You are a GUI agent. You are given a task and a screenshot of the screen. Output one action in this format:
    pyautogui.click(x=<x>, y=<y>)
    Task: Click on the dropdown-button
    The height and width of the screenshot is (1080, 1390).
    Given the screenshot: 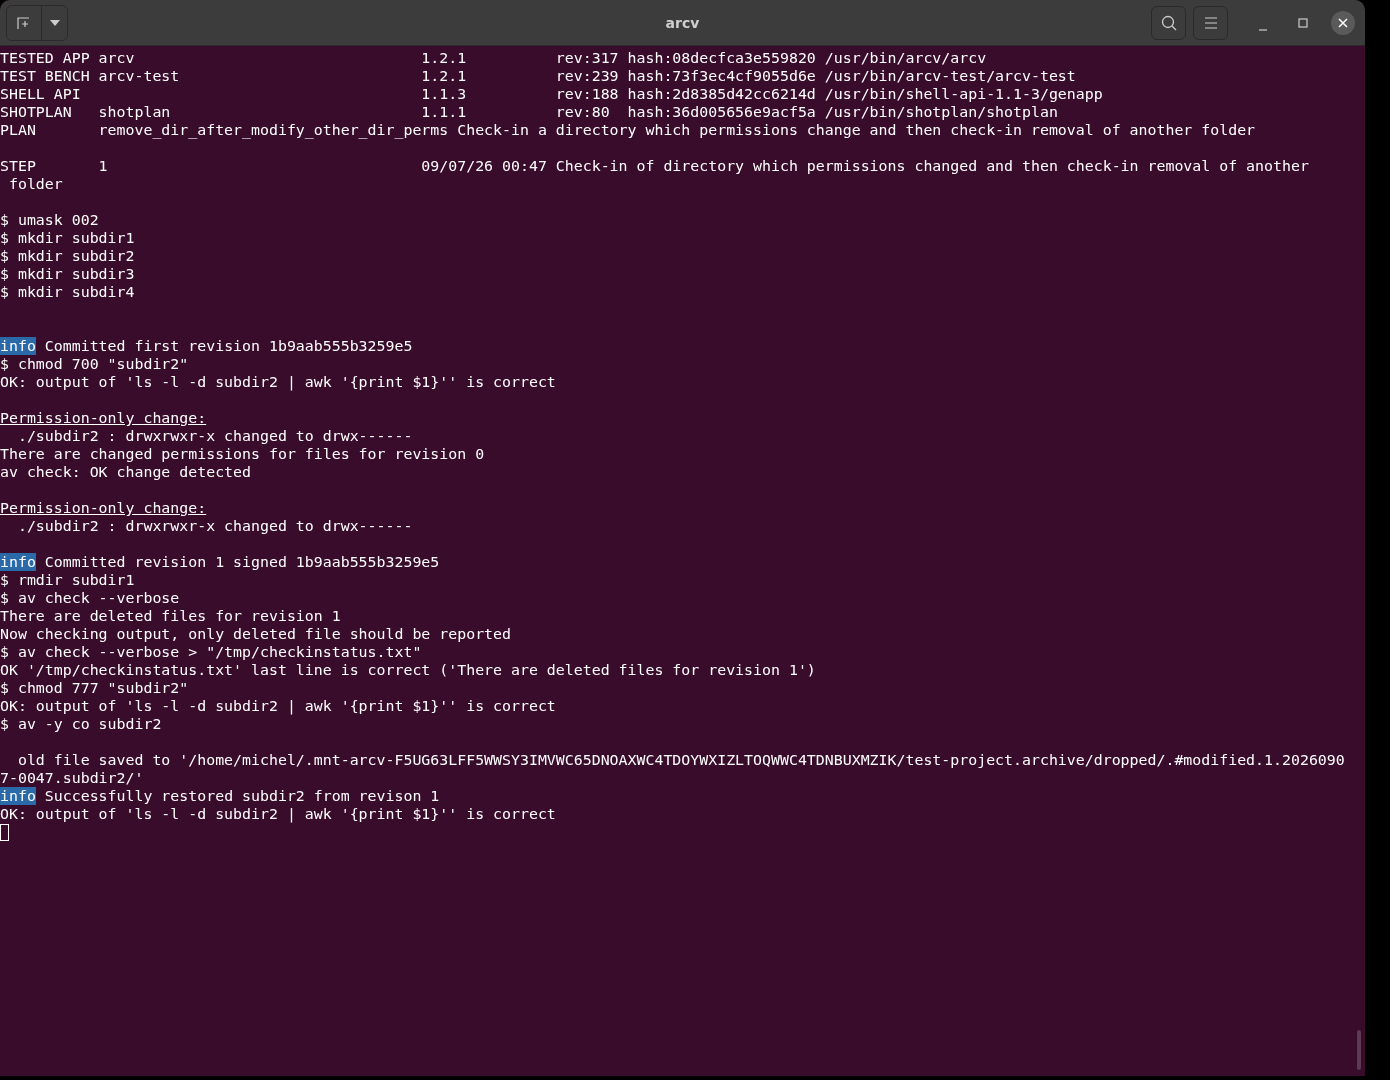 What is the action you would take?
    pyautogui.click(x=54, y=22)
    